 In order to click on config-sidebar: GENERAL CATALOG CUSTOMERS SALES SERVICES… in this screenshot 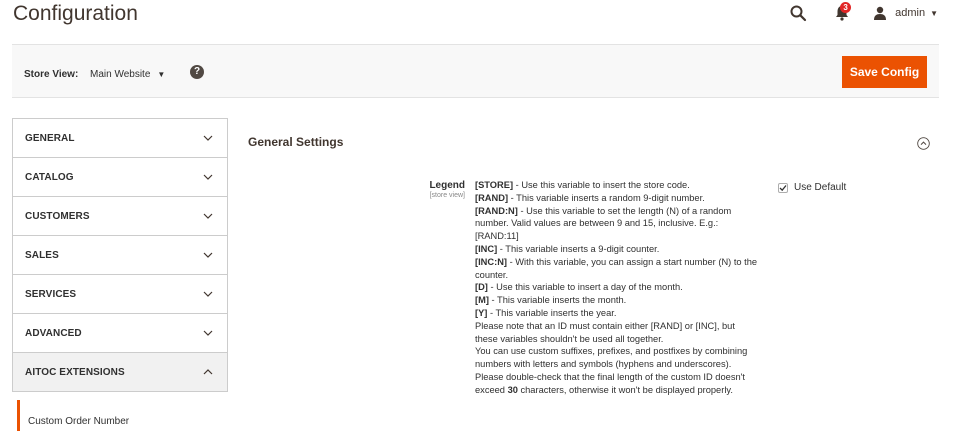, I will do `click(120, 255)`.